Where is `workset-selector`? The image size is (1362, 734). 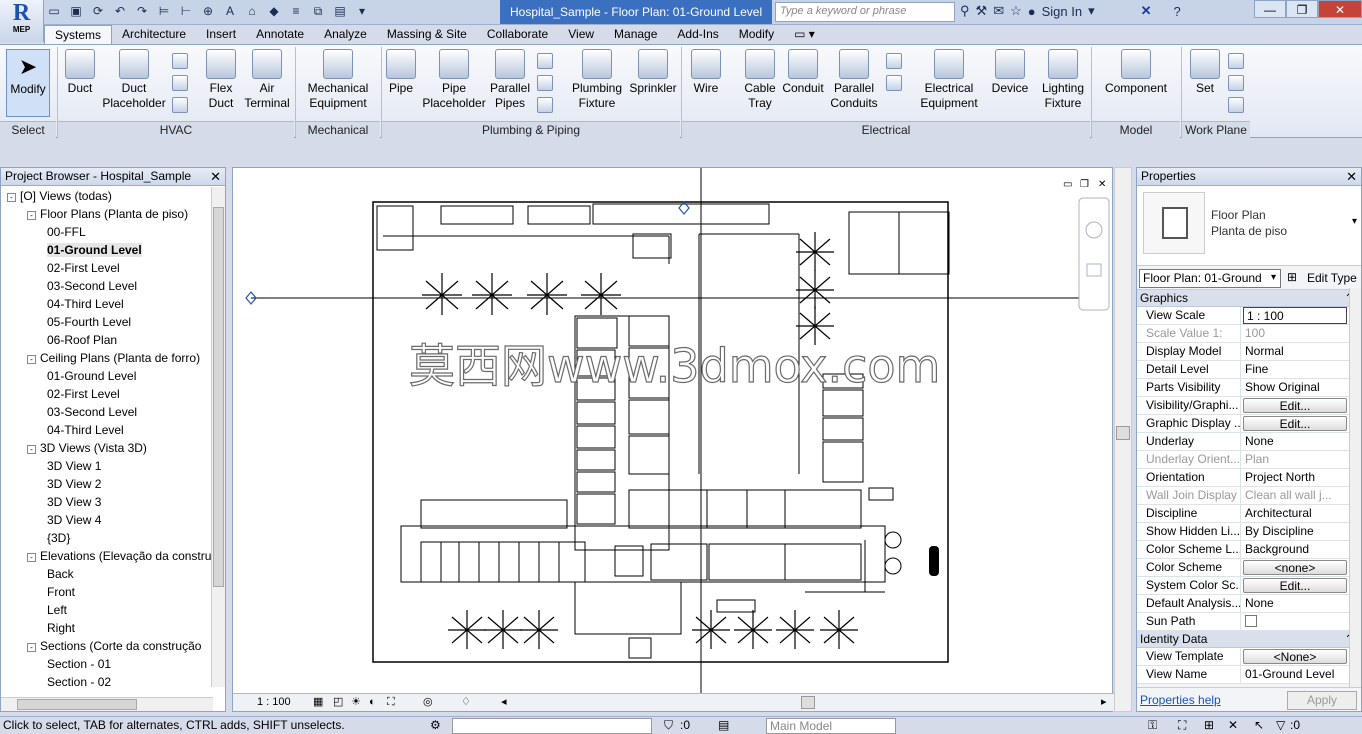
workset-selector is located at coordinates (552, 726).